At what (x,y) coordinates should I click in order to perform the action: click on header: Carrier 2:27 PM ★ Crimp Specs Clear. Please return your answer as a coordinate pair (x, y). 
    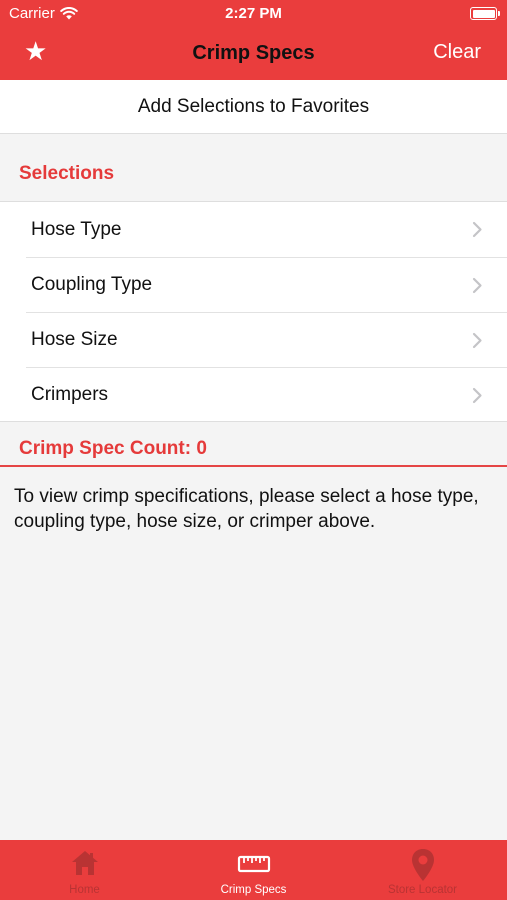
    Looking at the image, I should click on (253, 40).